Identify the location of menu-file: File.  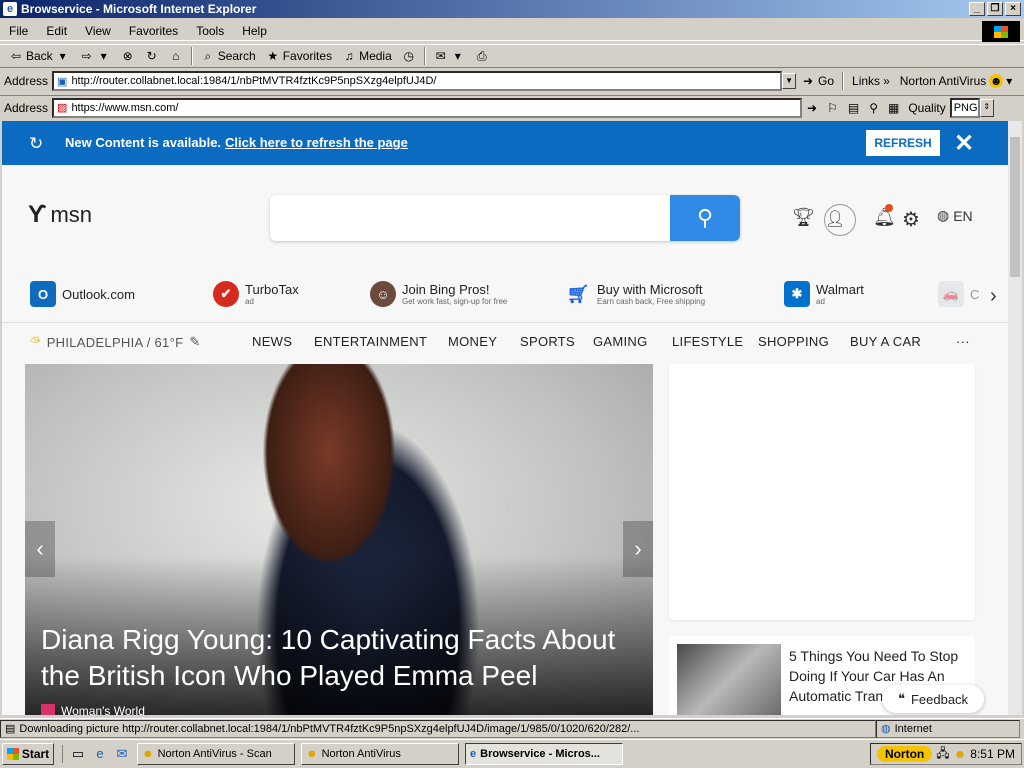
(18, 31).